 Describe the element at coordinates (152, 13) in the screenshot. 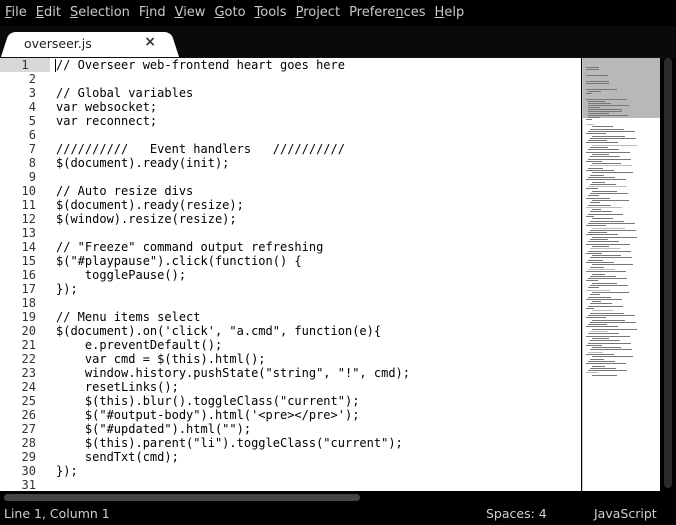

I see `menu-find: Find` at that location.